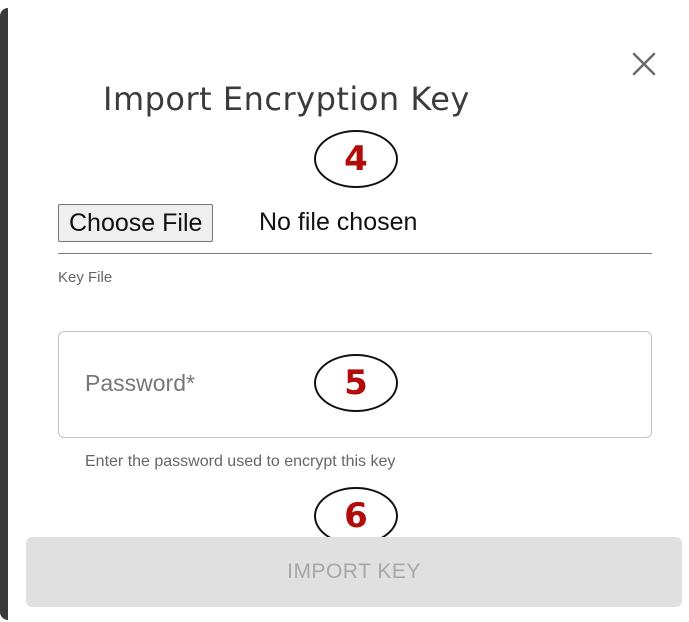 This screenshot has height=622, width=689. I want to click on close-button, so click(644, 64).